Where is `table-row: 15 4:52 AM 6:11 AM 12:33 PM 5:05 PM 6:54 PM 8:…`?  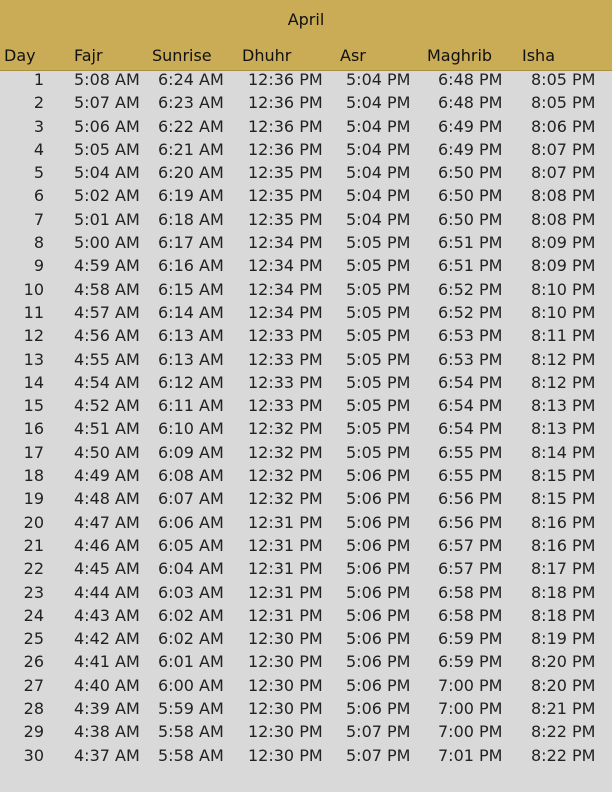 table-row: 15 4:52 AM 6:11 AM 12:33 PM 5:05 PM 6:54 PM 8:… is located at coordinates (306, 407).